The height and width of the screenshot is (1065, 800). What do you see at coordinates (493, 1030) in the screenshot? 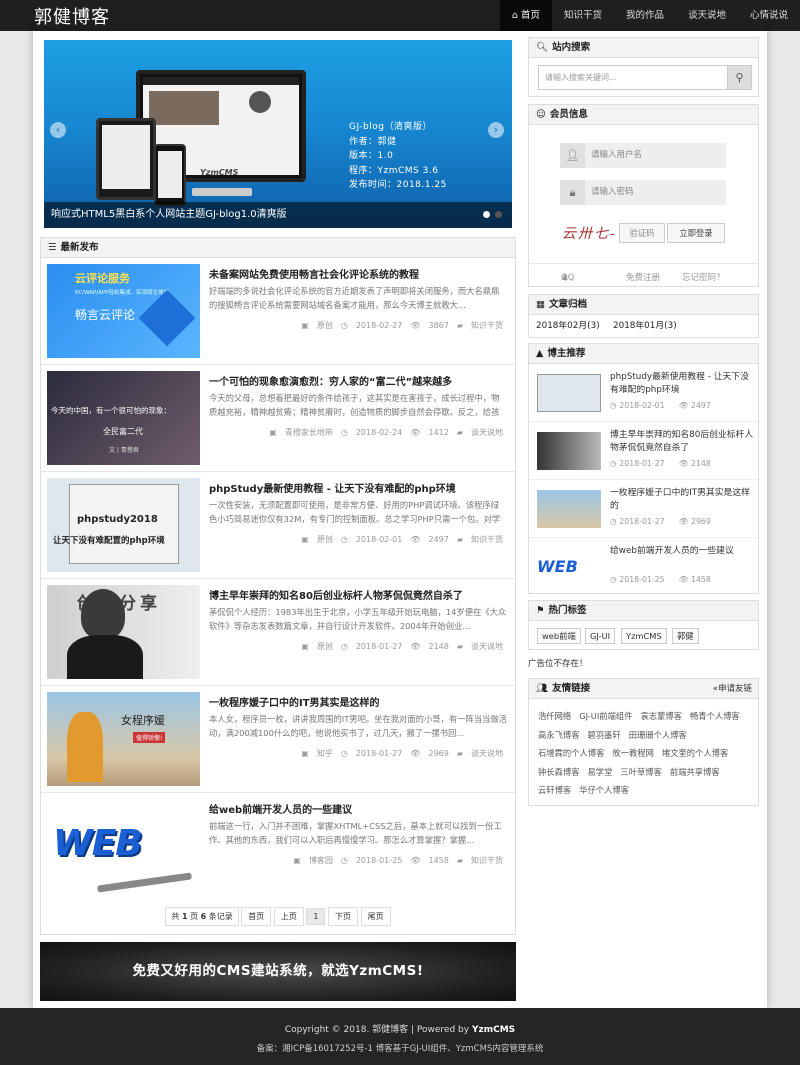
I see `footer-powered-link: YzmCMS` at bounding box center [493, 1030].